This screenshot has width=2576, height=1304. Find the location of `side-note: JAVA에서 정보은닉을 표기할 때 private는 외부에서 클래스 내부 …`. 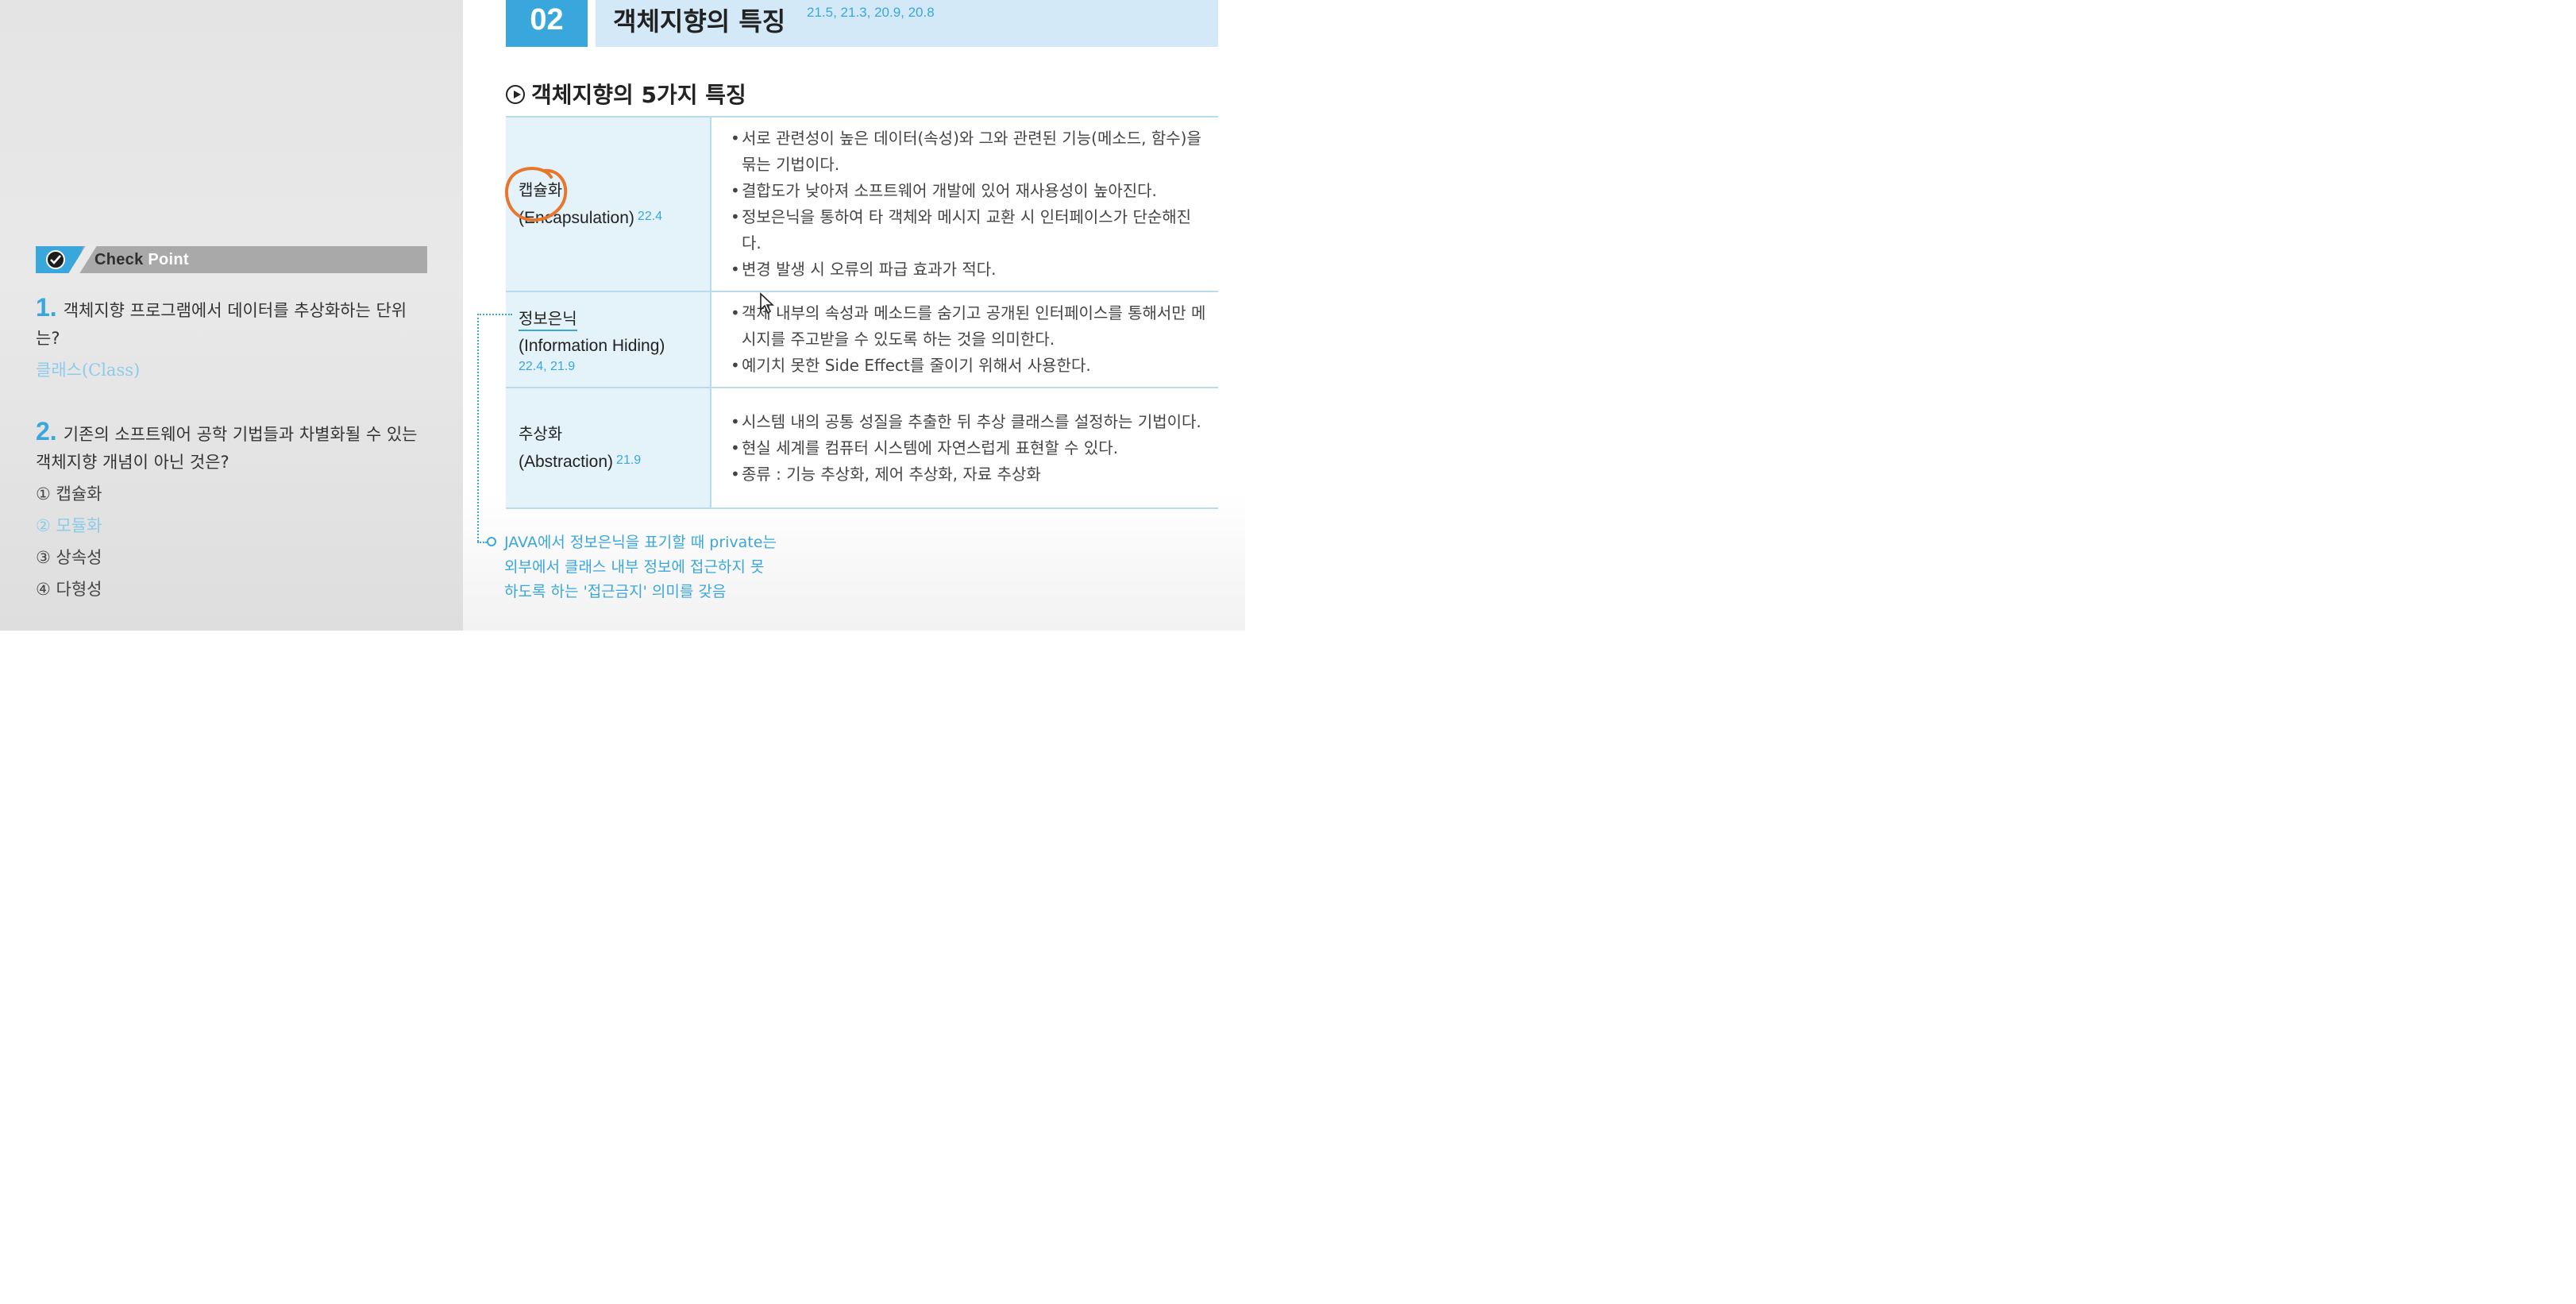

side-note: JAVA에서 정보은닉을 표기할 때 private는 외부에서 클래스 내부 … is located at coordinates (640, 567).